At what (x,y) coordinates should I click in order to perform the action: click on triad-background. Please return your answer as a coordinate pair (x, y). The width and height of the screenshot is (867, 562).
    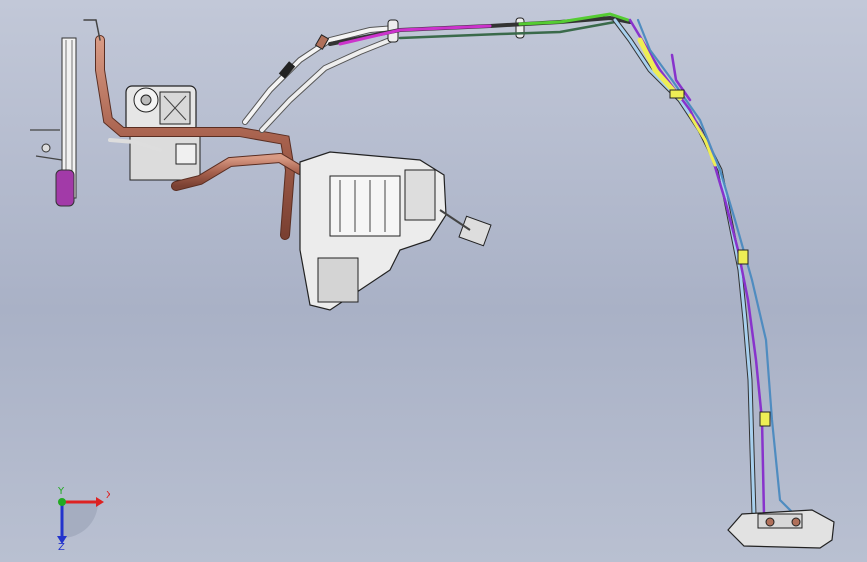
    Looking at the image, I should click on (80, 520).